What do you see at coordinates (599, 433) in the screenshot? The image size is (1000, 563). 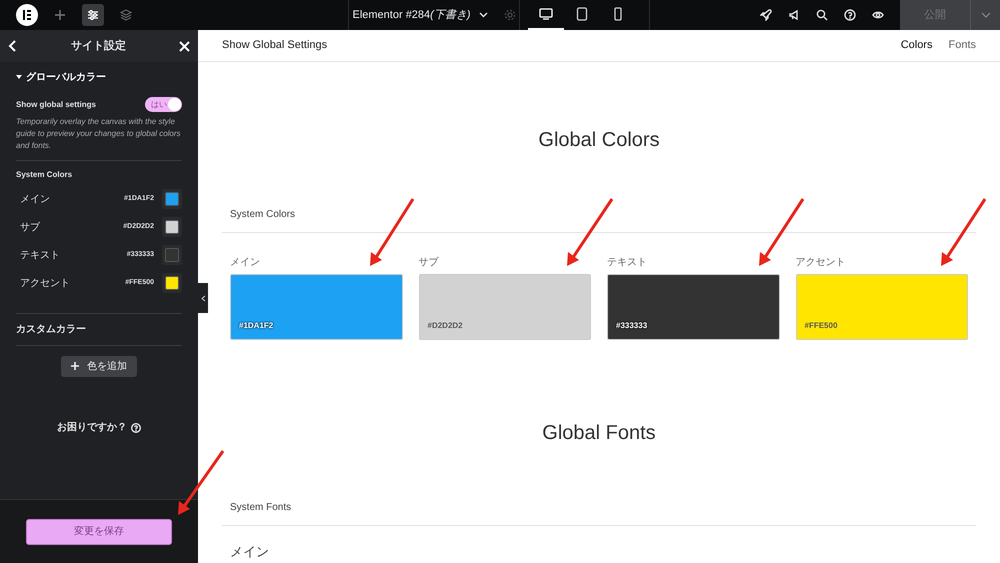 I see `section-title: Global Fonts` at bounding box center [599, 433].